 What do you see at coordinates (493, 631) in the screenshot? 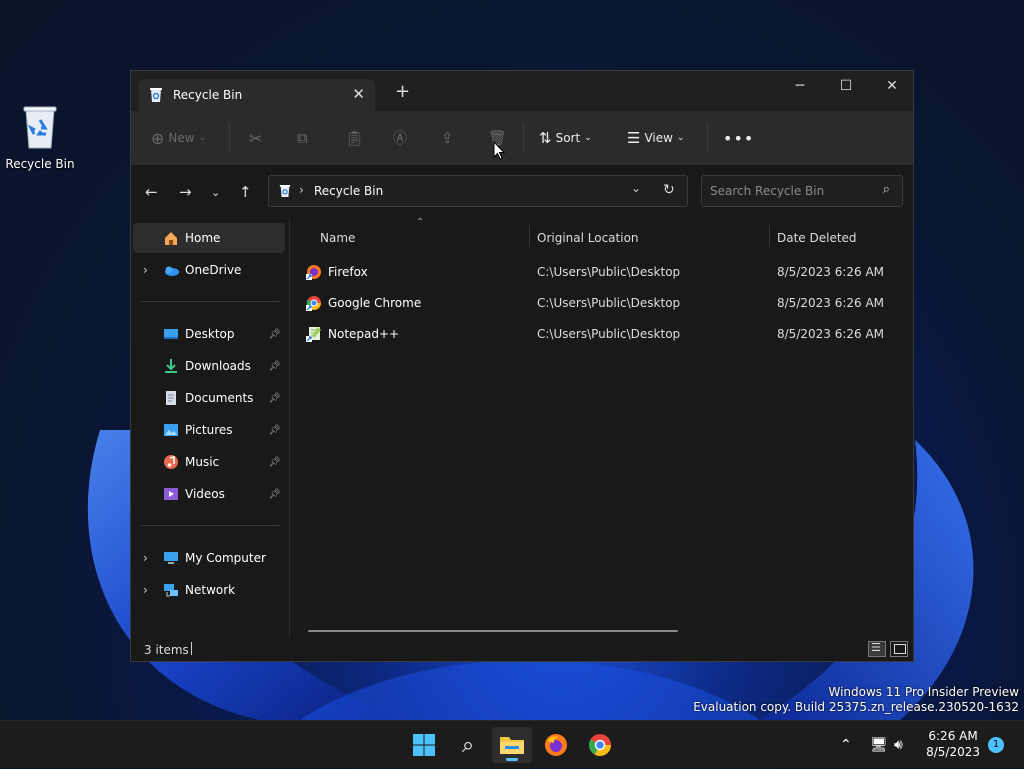
I see `horizontal-scrollbar` at bounding box center [493, 631].